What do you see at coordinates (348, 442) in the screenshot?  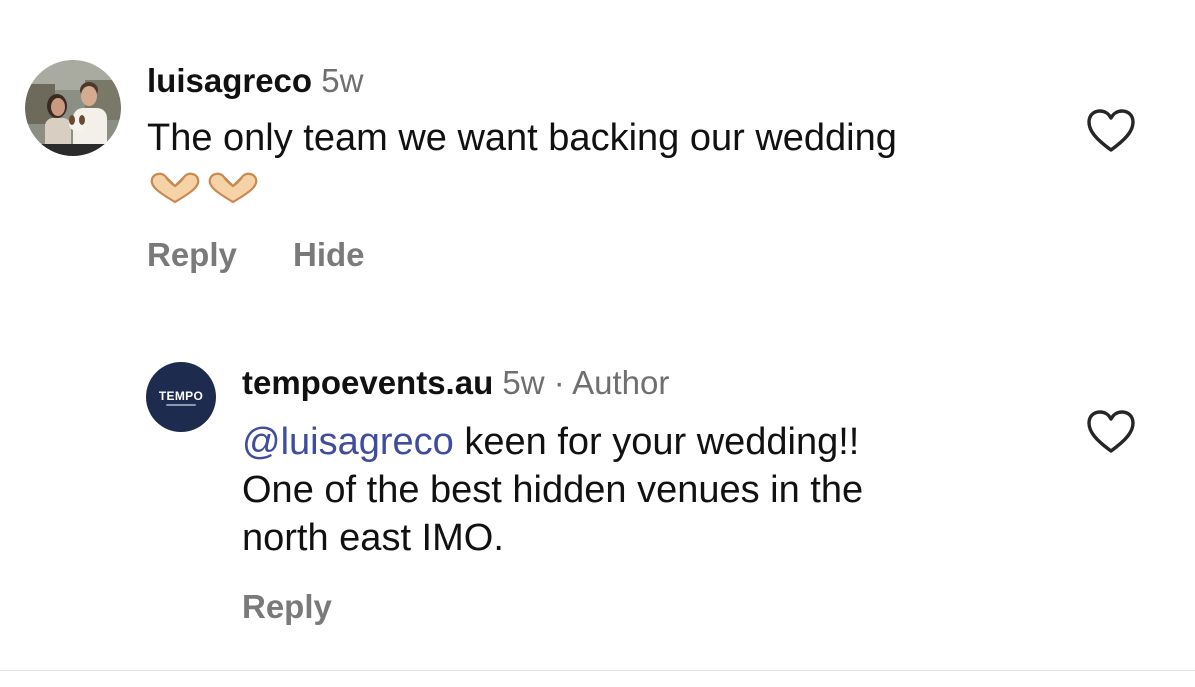 I see `mention-link: @luisagreco` at bounding box center [348, 442].